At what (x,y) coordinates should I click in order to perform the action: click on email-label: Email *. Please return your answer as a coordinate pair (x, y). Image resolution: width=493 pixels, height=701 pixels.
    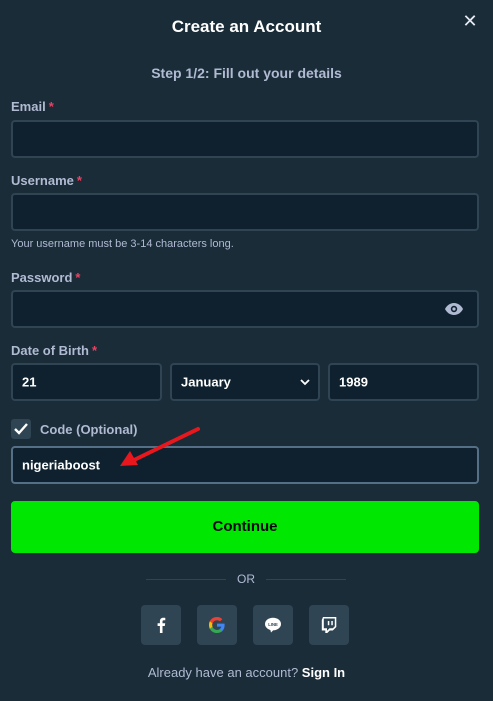
    Looking at the image, I should click on (32, 106).